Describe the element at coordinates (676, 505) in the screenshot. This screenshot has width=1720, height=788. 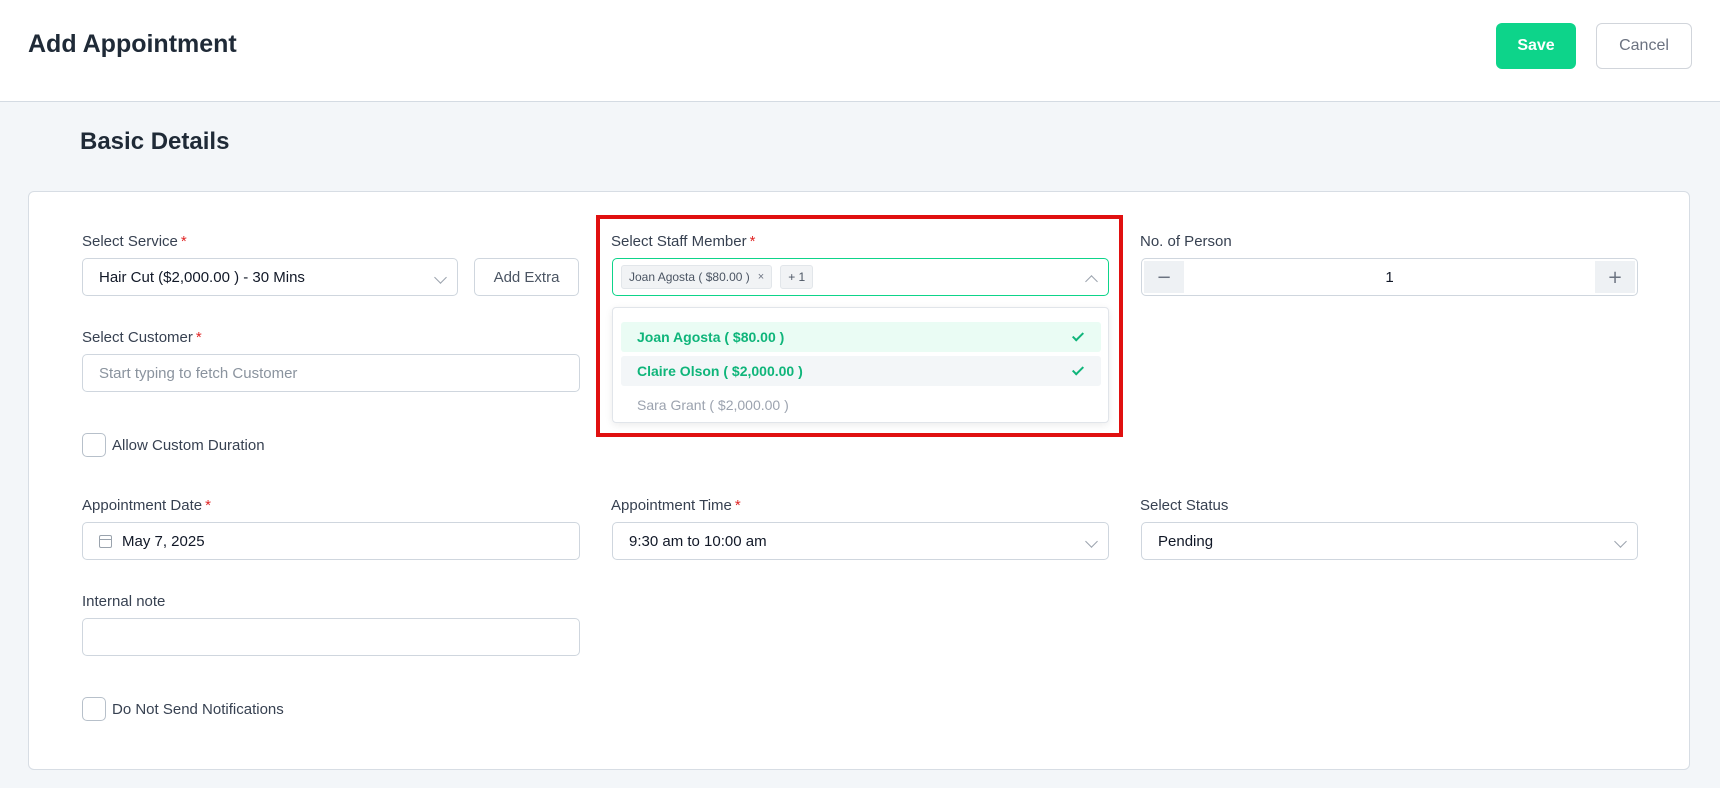
I see `time-label: Appointment Time *` at that location.